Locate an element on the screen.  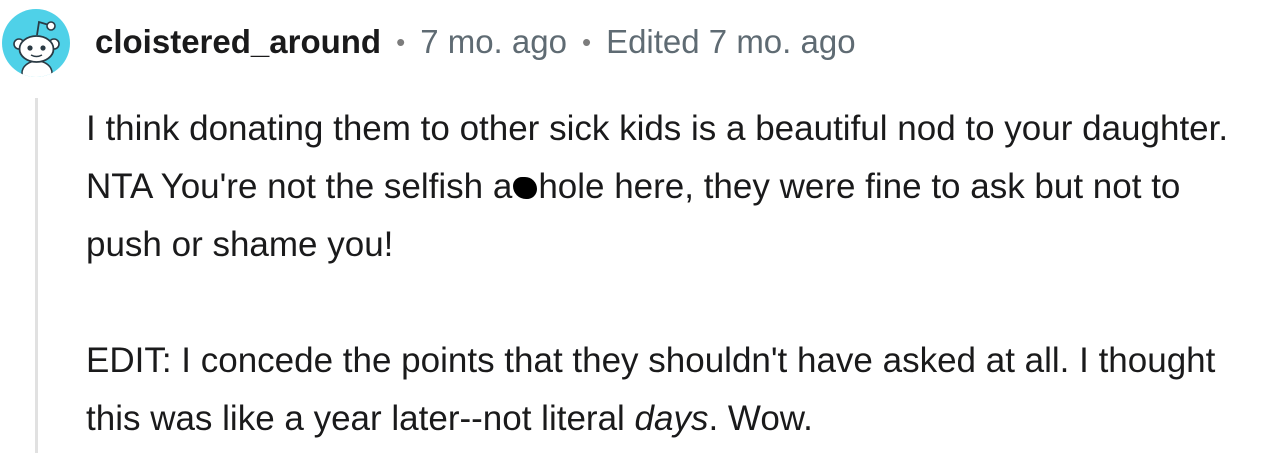
edited-label: Edited 7 mo. ago is located at coordinates (731, 41).